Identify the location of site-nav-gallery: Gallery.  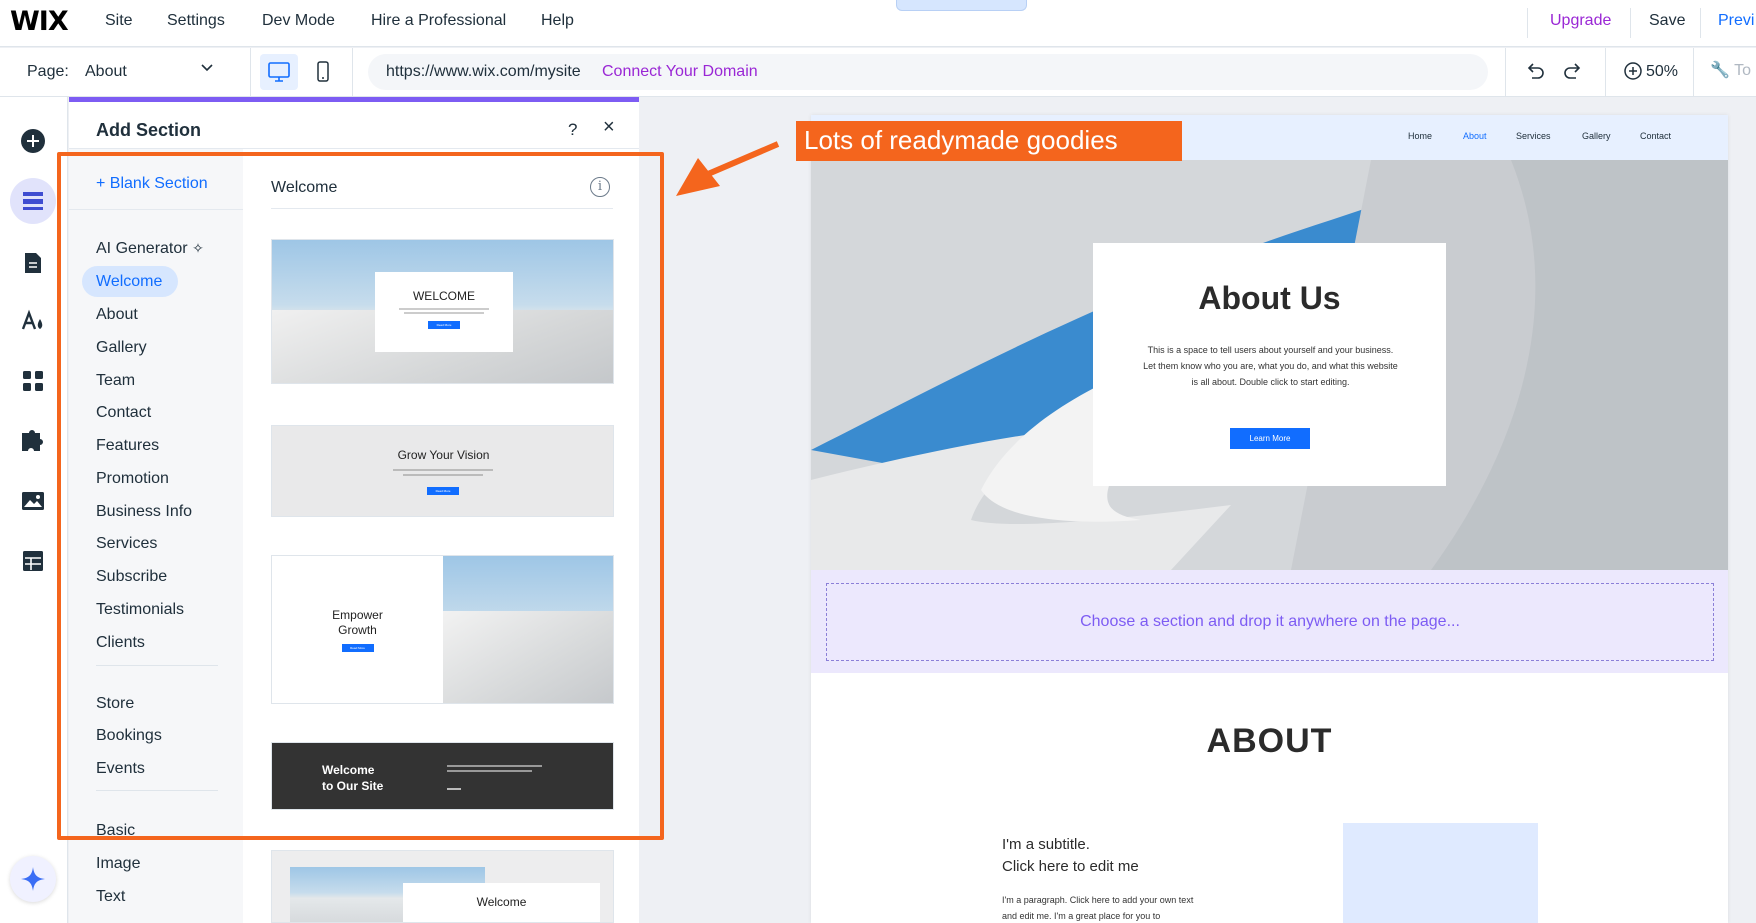
(1596, 136).